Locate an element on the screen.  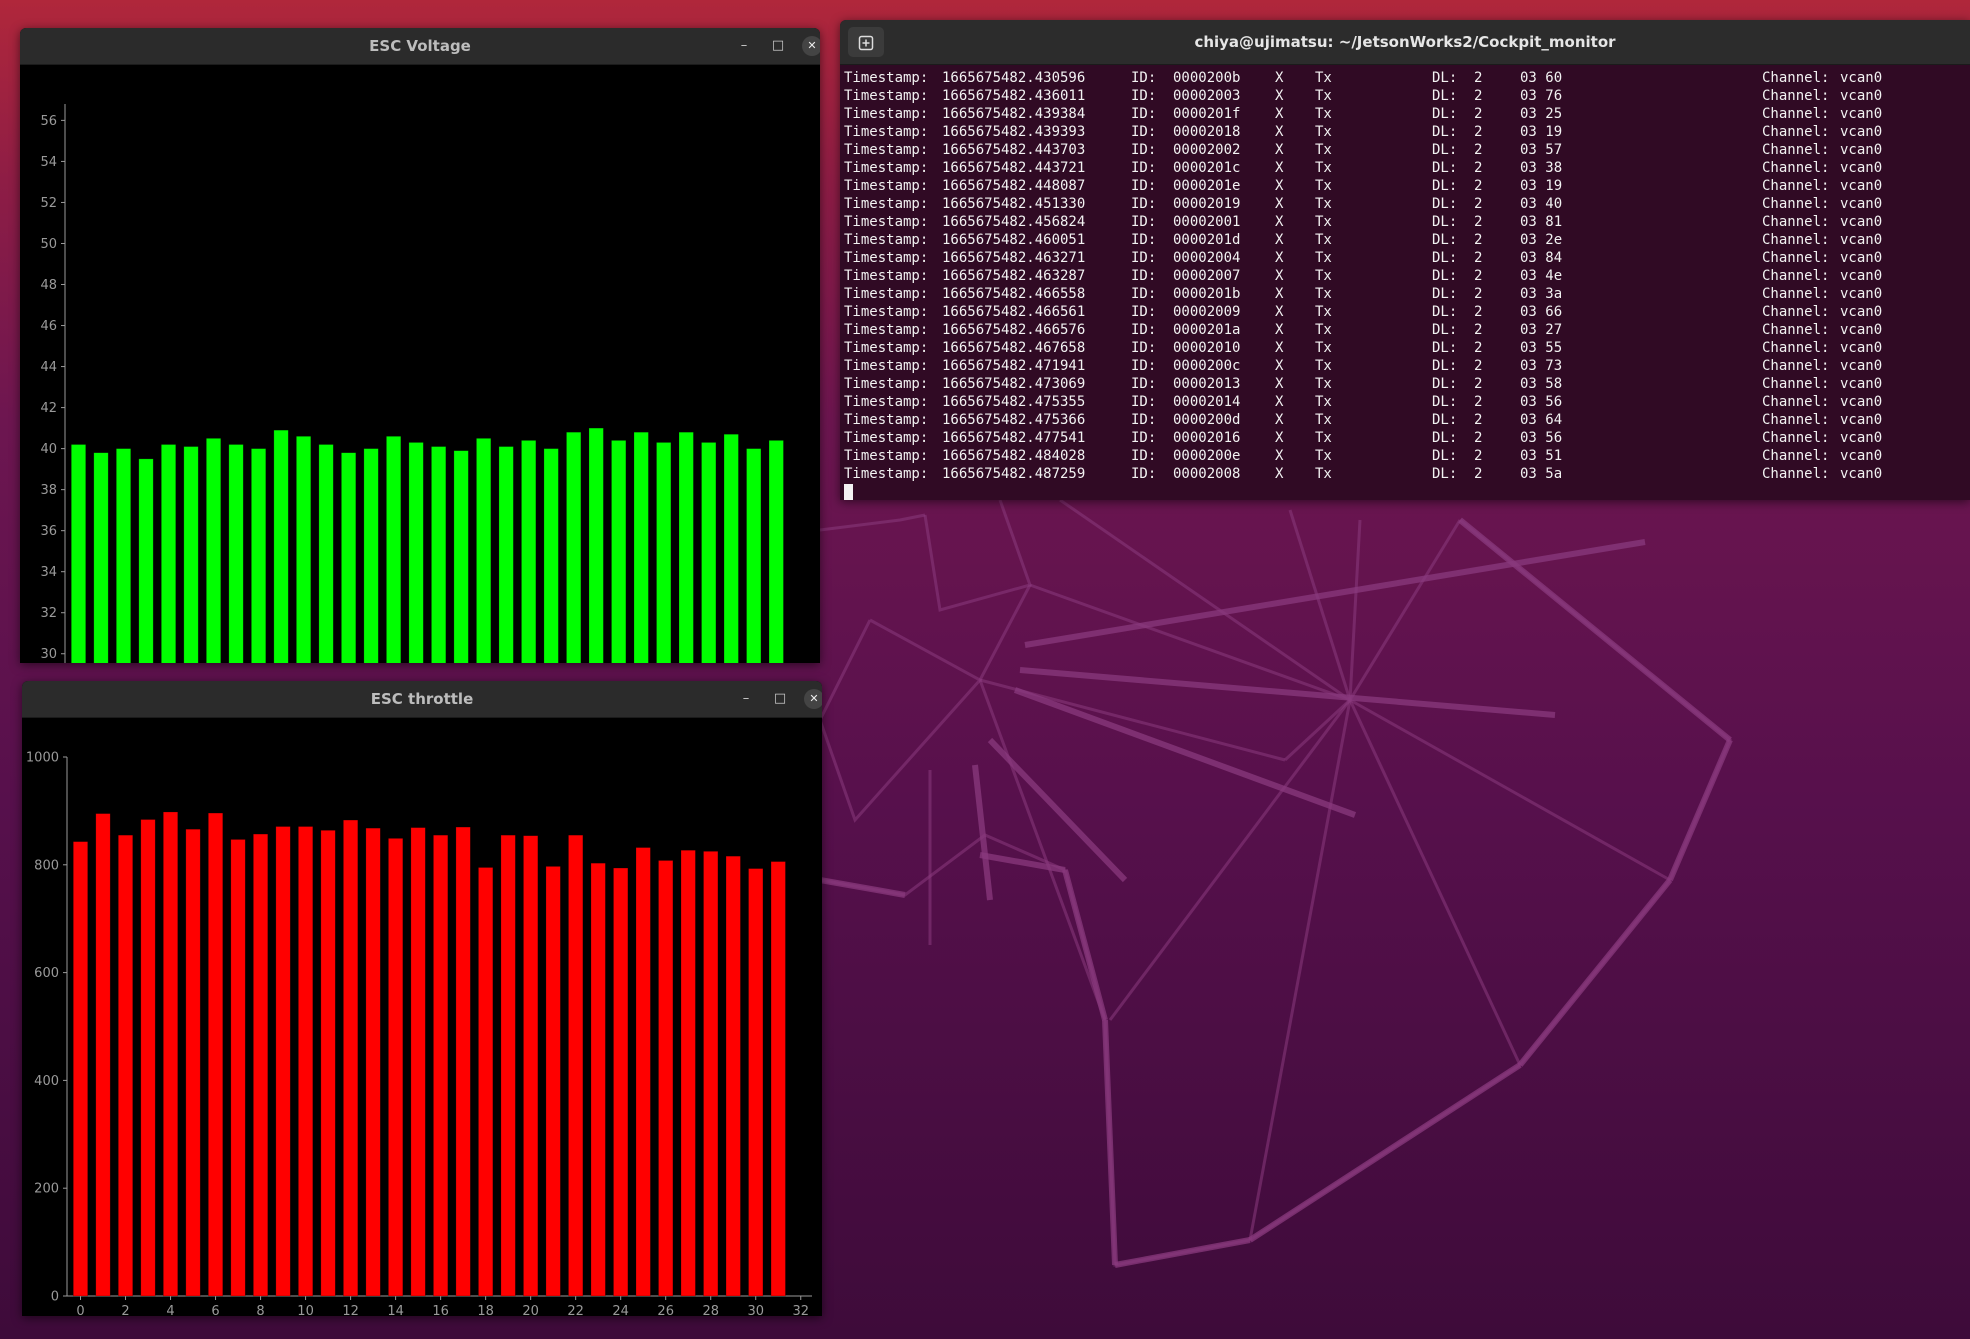
timestamp-value: 1665675482.439393 is located at coordinates (1014, 132).